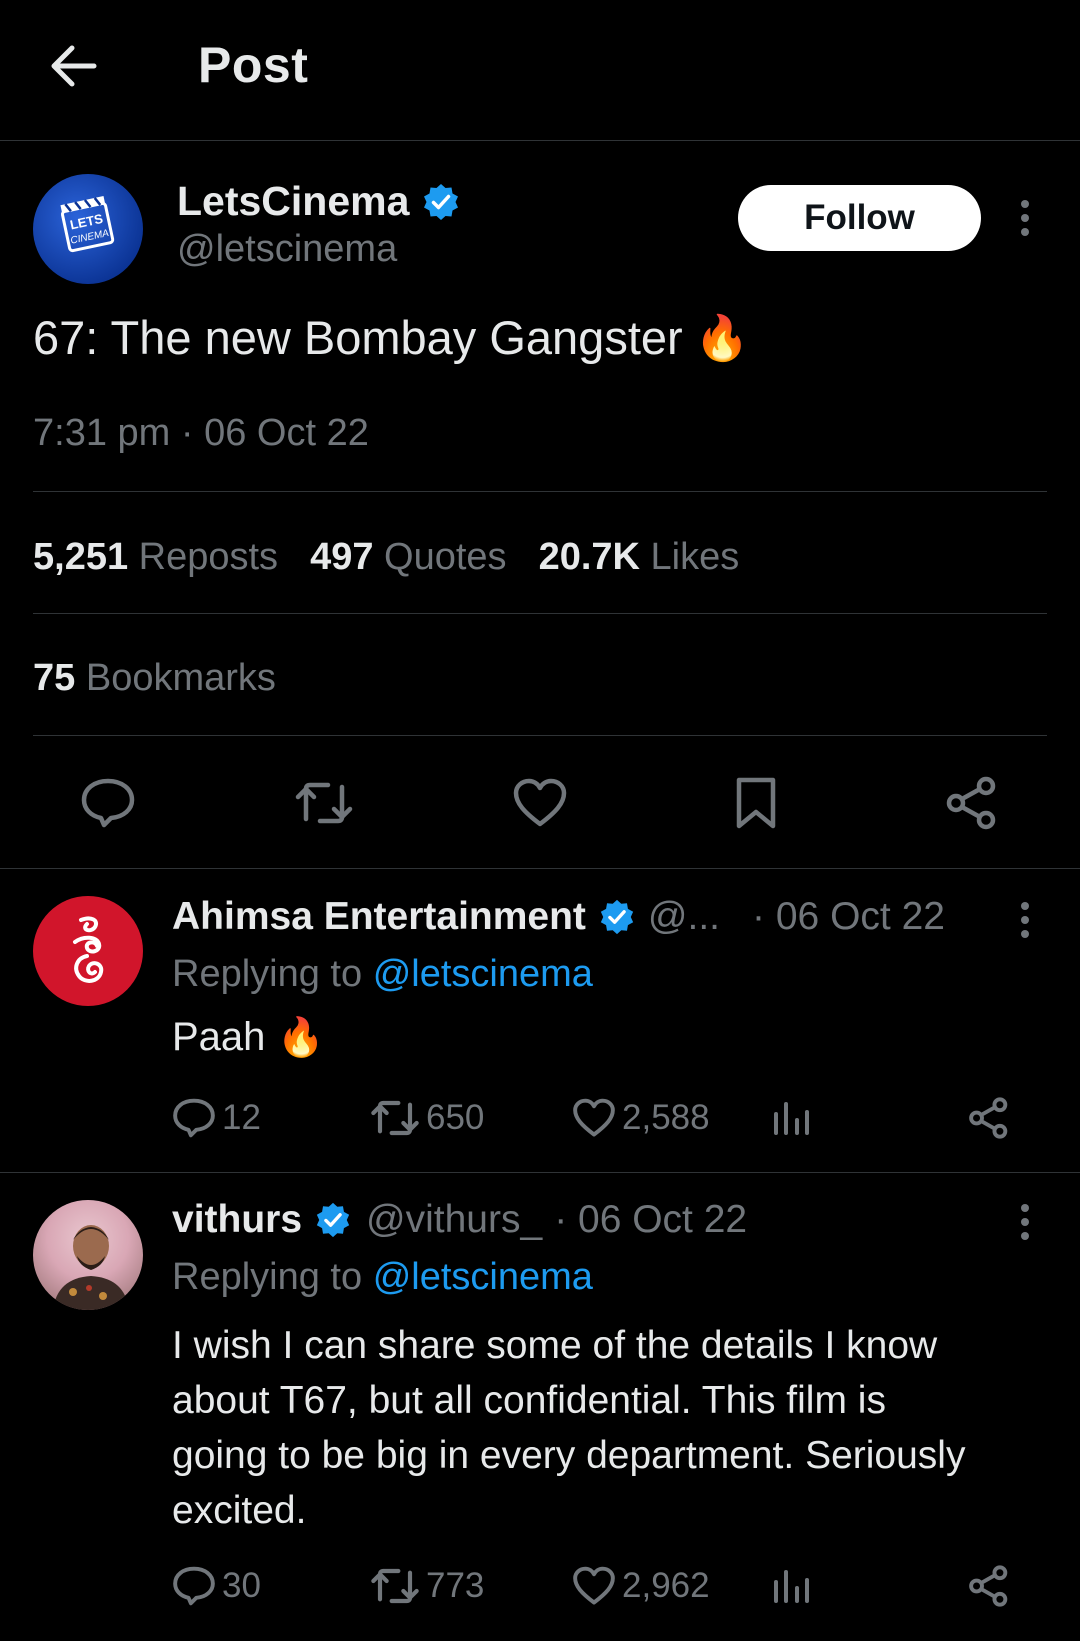  I want to click on reply-count: 30, so click(241, 1585).